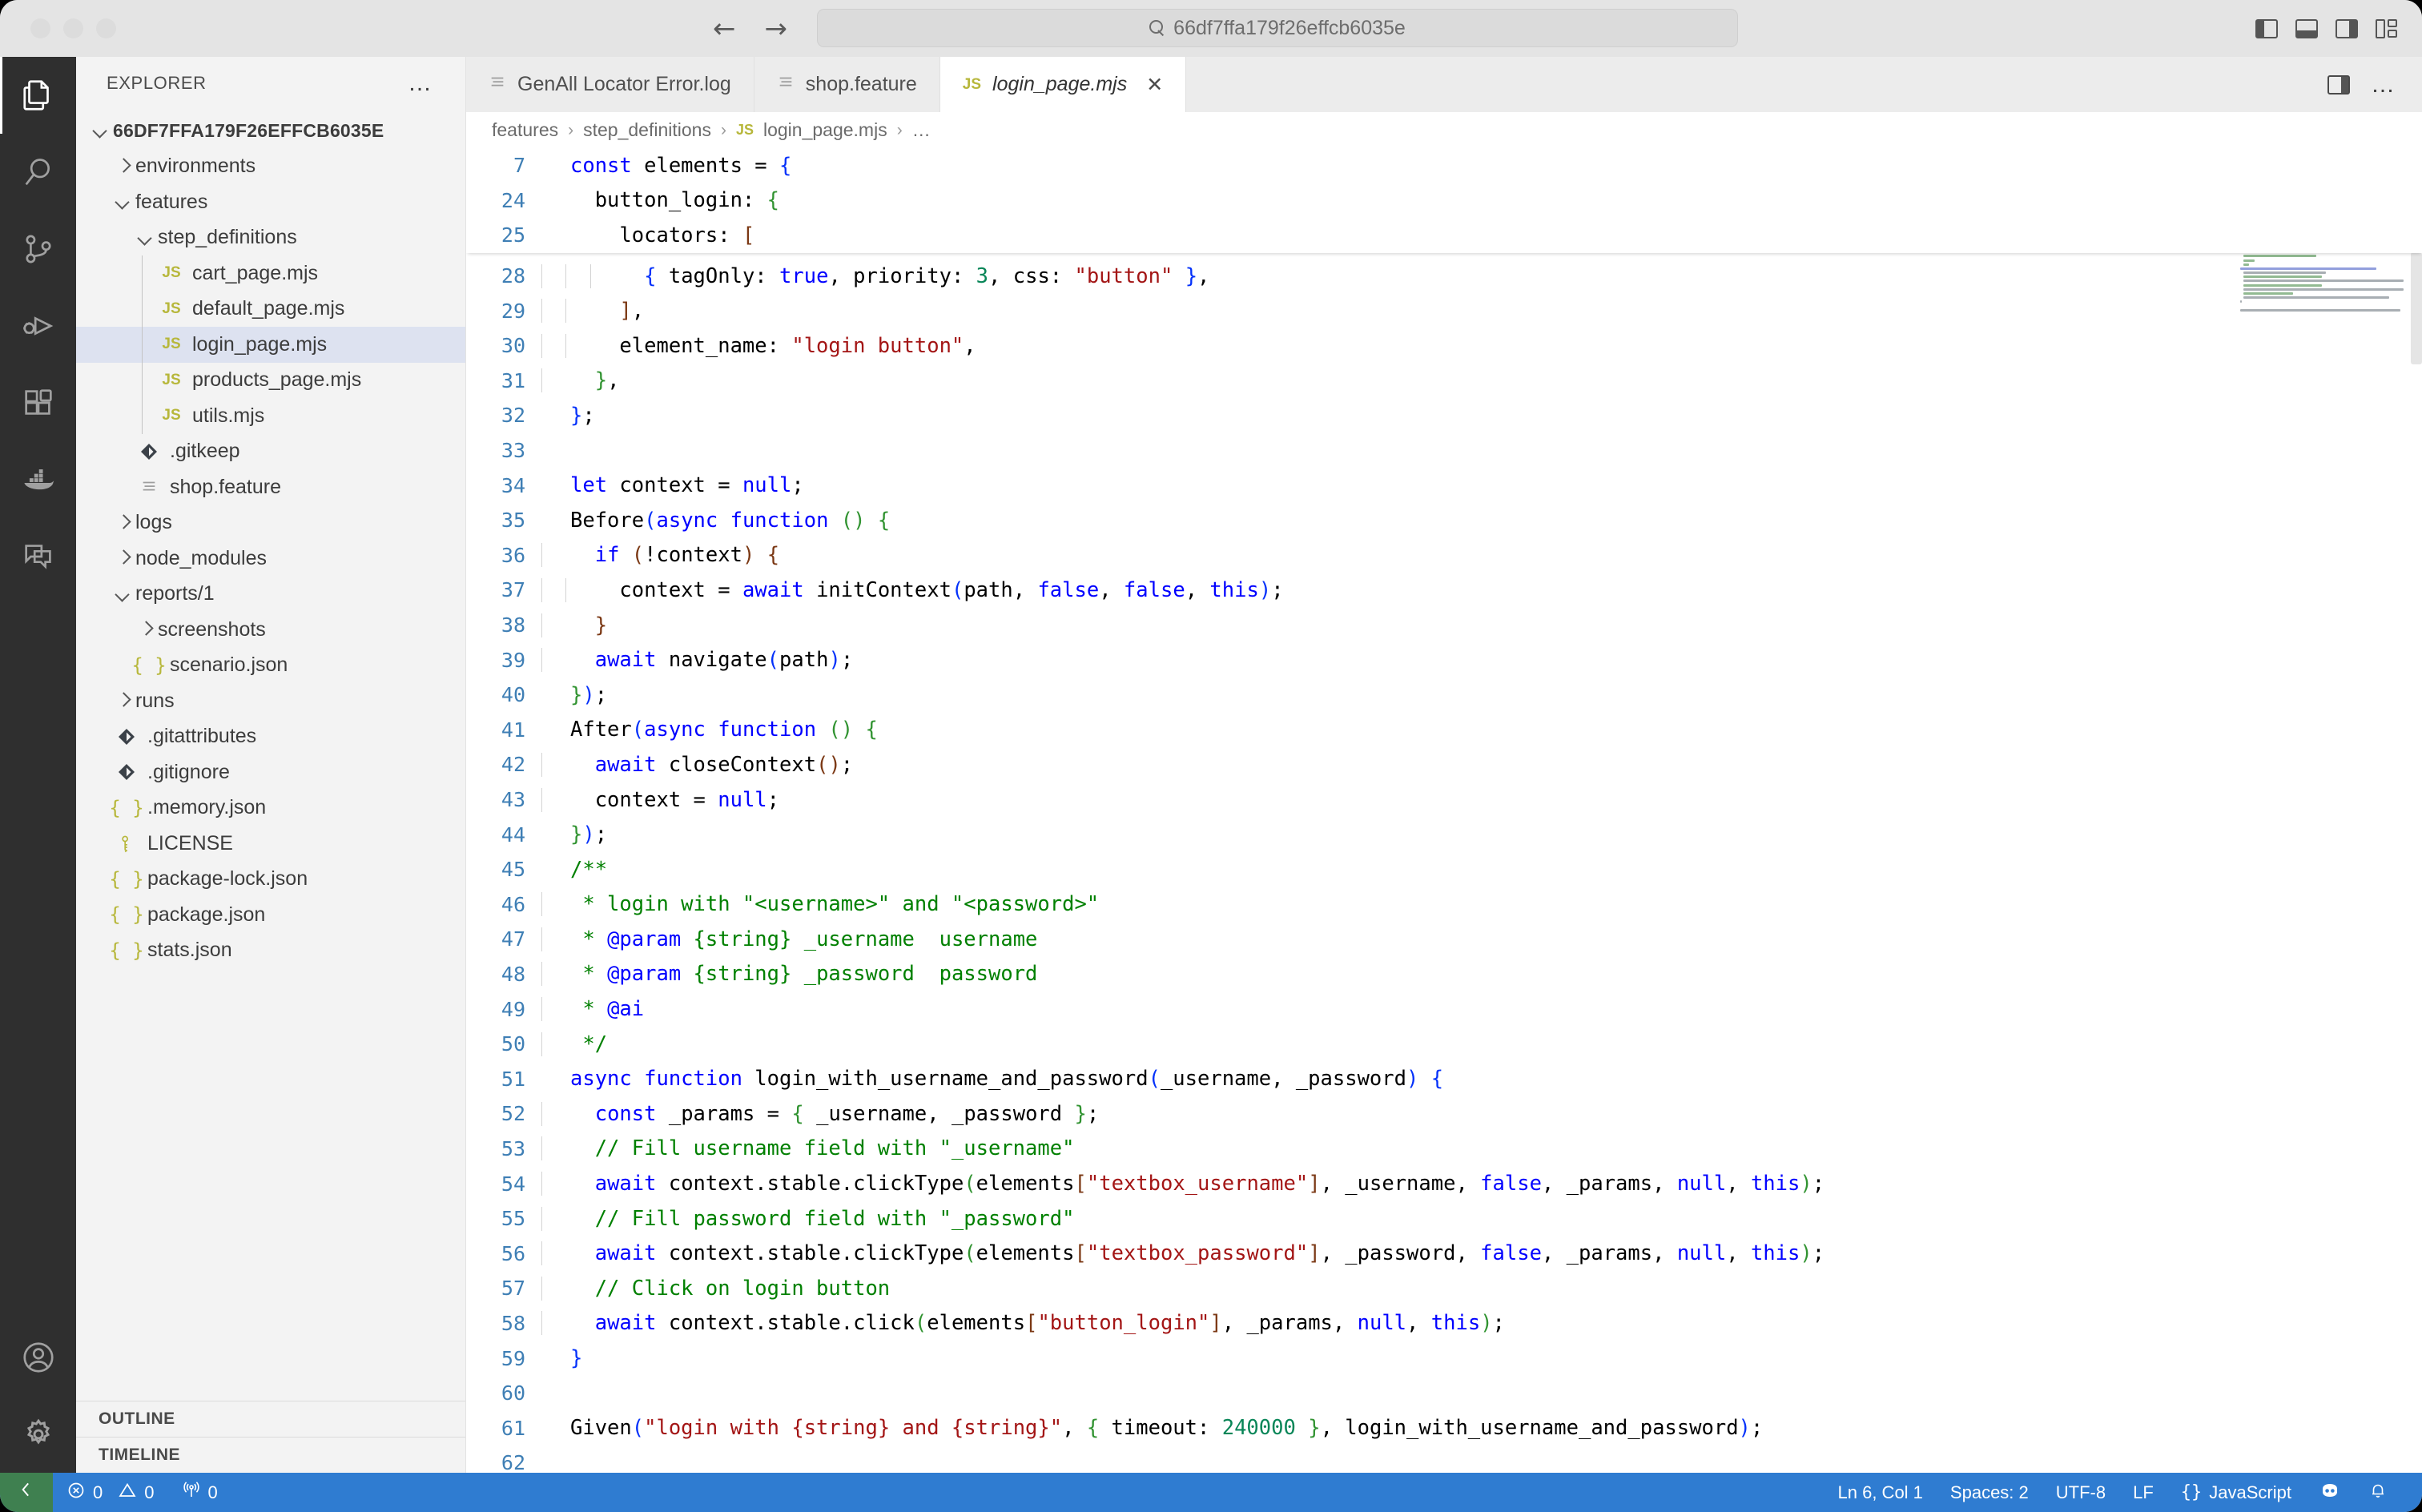 The image size is (2422, 1512). I want to click on code-line: 50 */, so click(1444, 1044).